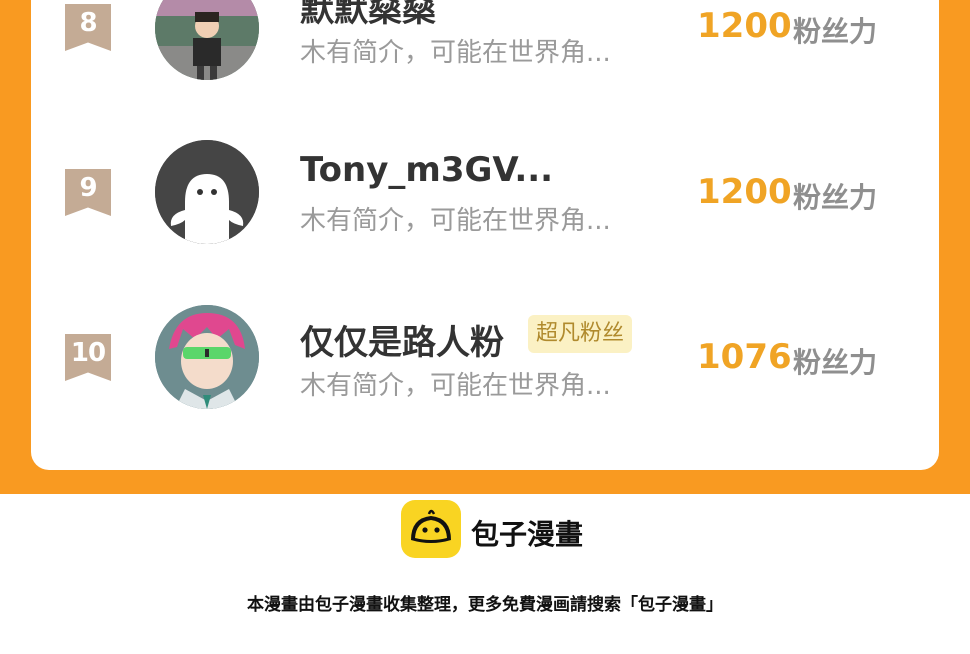 The image size is (970, 654). Describe the element at coordinates (88, 357) in the screenshot. I see `rank-ribbon: 10` at that location.